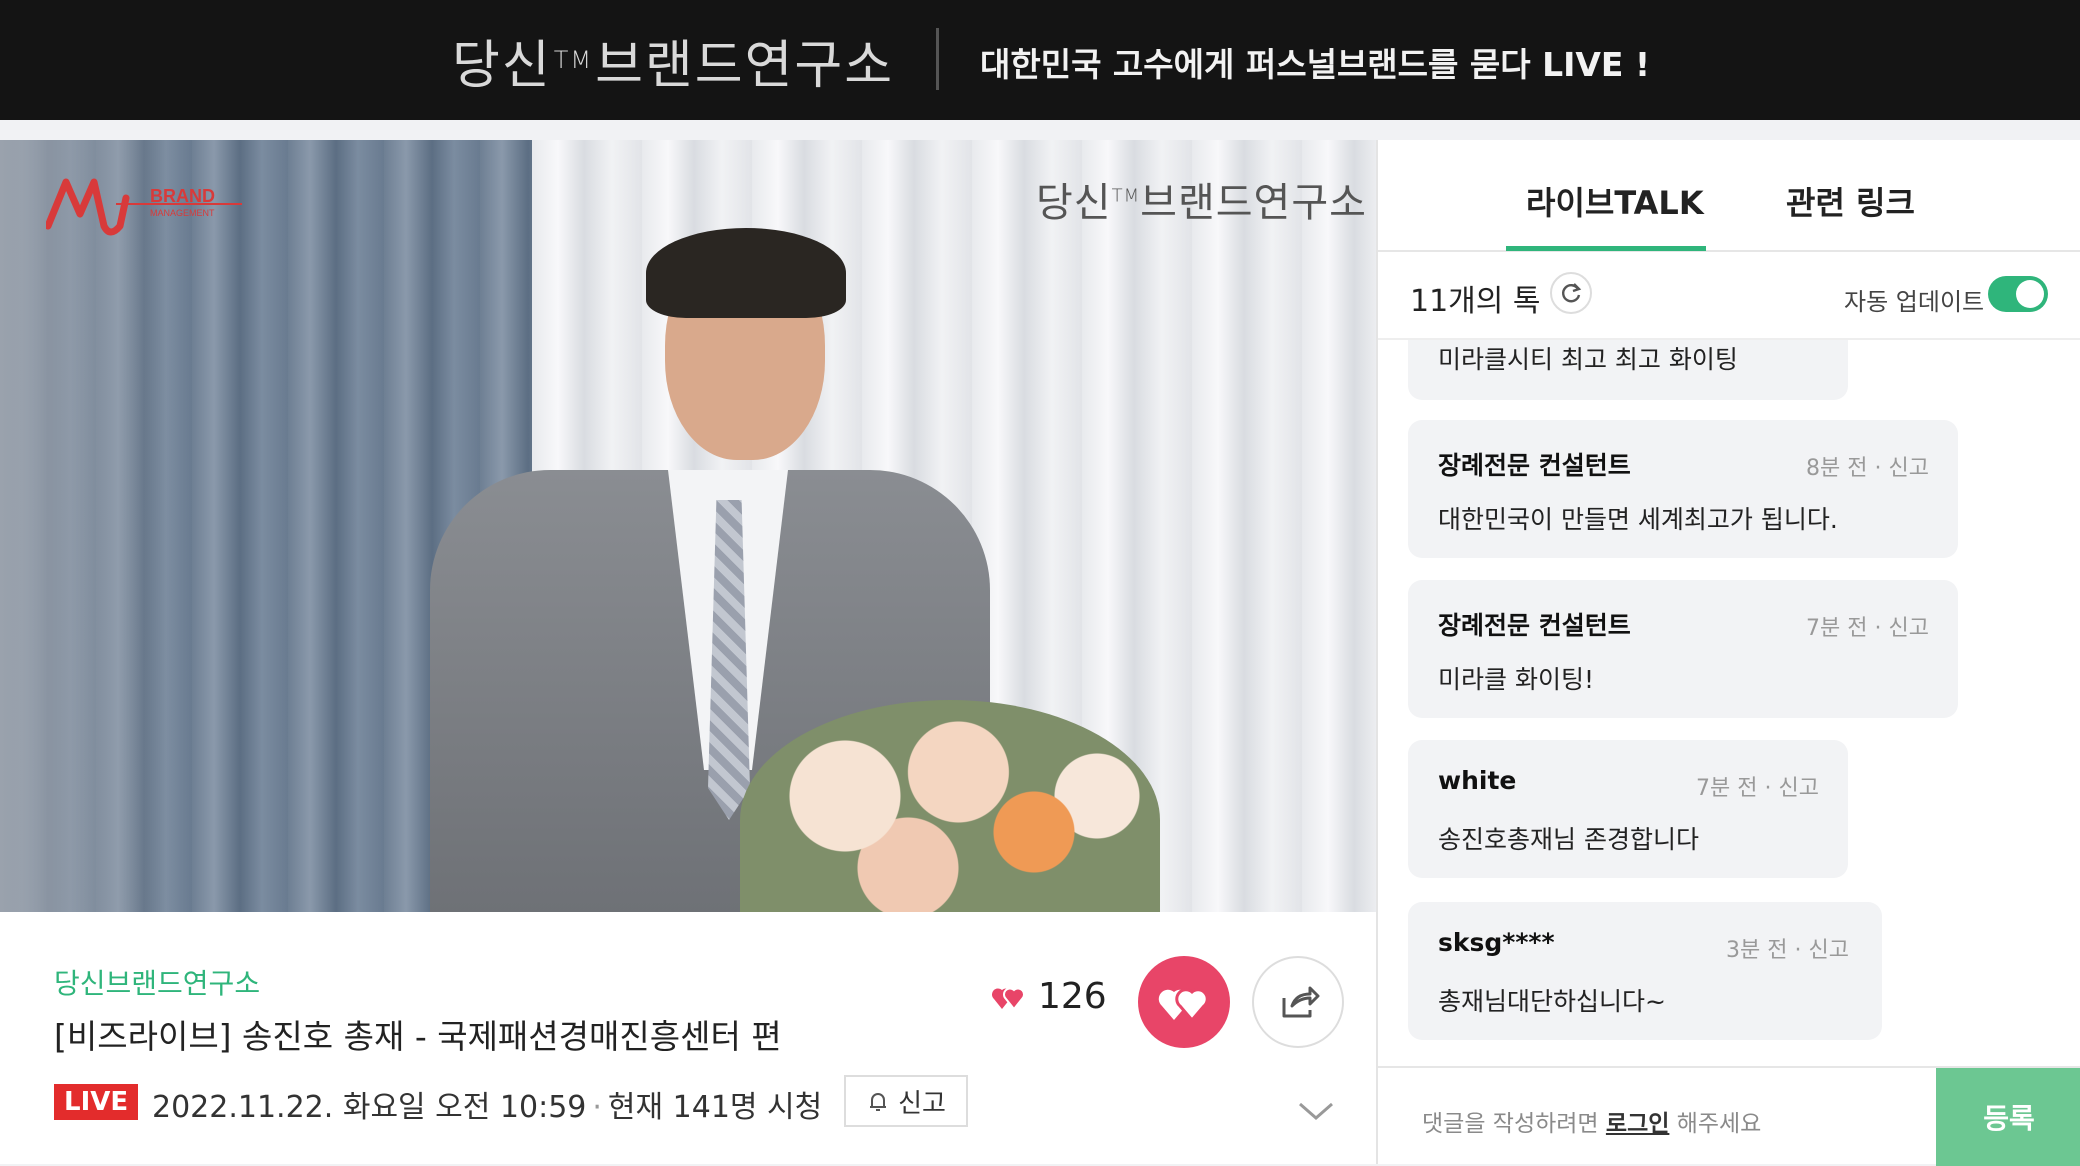  Describe the element at coordinates (1552, 1001) in the screenshot. I see `message-body: 총재님대단하십니다~` at that location.